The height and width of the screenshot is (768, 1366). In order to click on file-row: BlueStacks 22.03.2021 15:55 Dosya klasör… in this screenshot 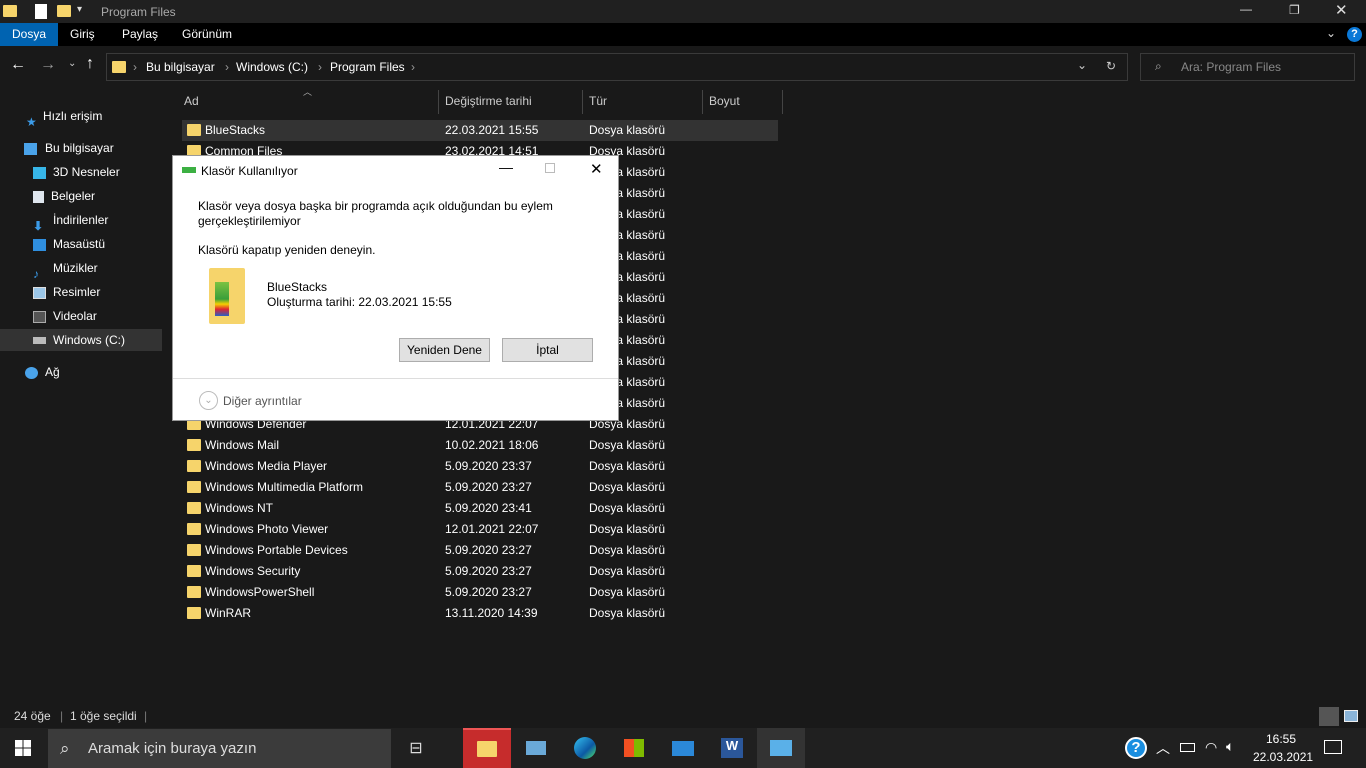, I will do `click(480, 130)`.